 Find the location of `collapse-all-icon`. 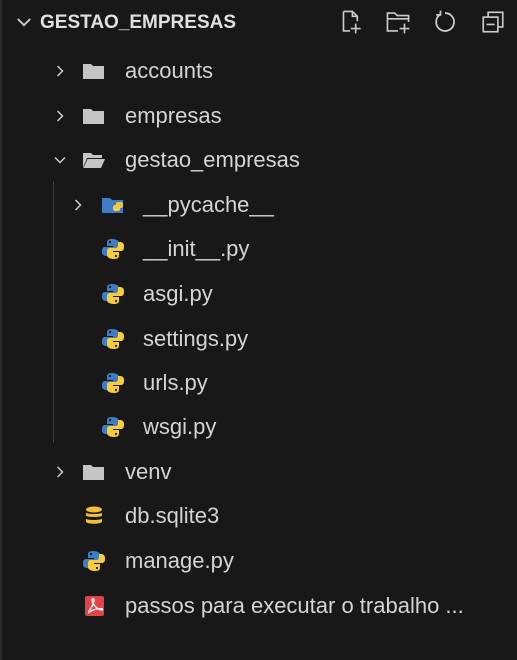

collapse-all-icon is located at coordinates (493, 22).